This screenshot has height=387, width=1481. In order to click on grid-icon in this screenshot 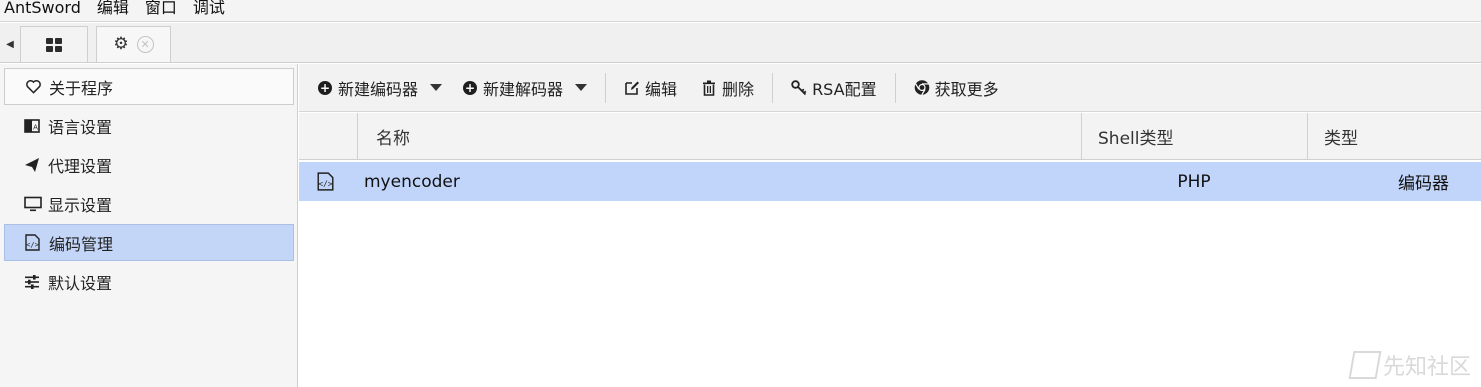, I will do `click(54, 44)`.